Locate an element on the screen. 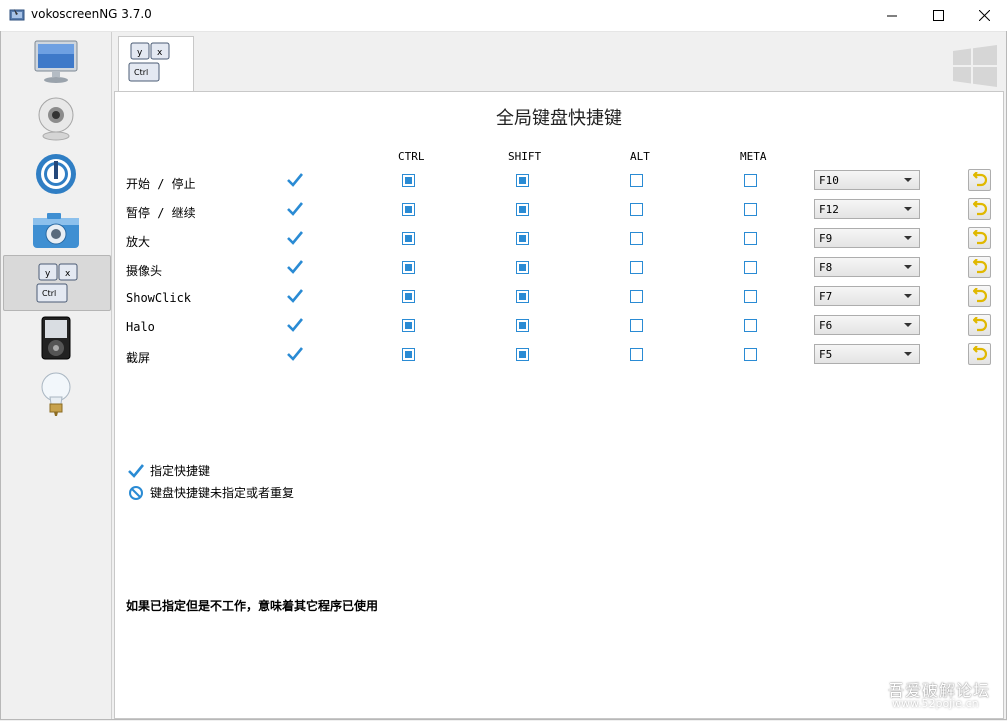 This screenshot has width=1007, height=721. key-select: F12 is located at coordinates (867, 209).